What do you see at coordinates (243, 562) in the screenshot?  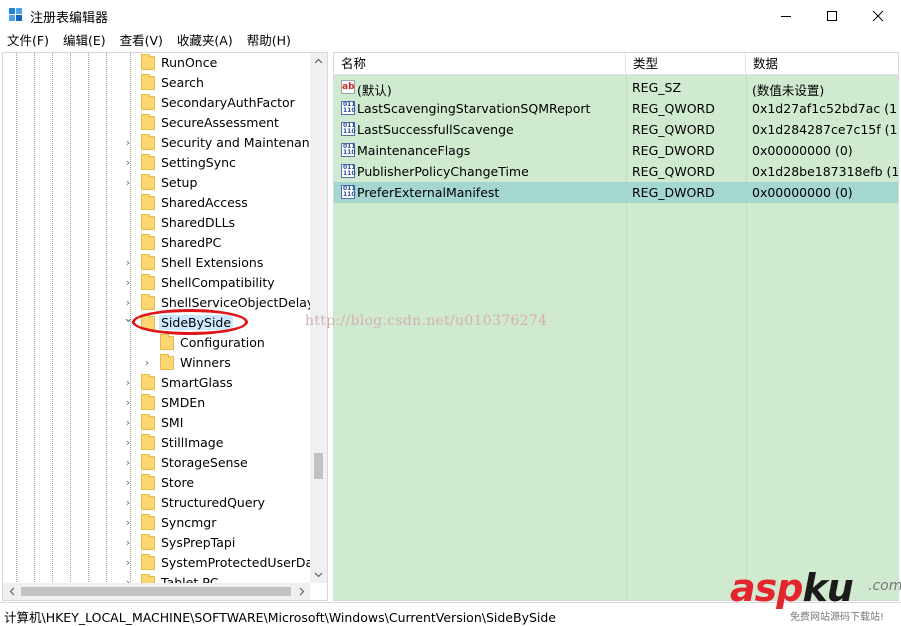 I see `tree-item-label: SystemProtectedUserData` at bounding box center [243, 562].